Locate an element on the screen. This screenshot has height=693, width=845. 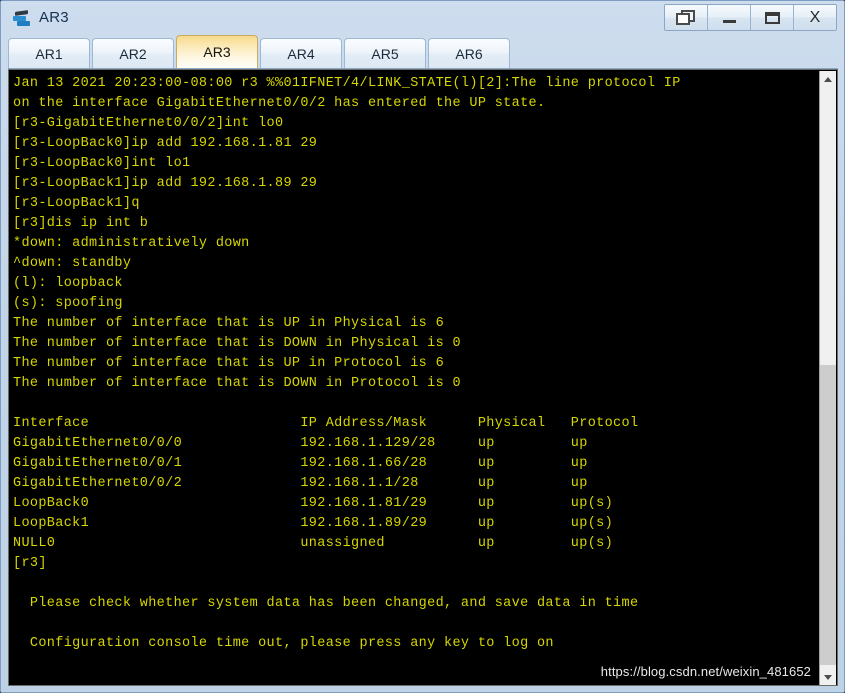
window-controls: X is located at coordinates (750, 17).